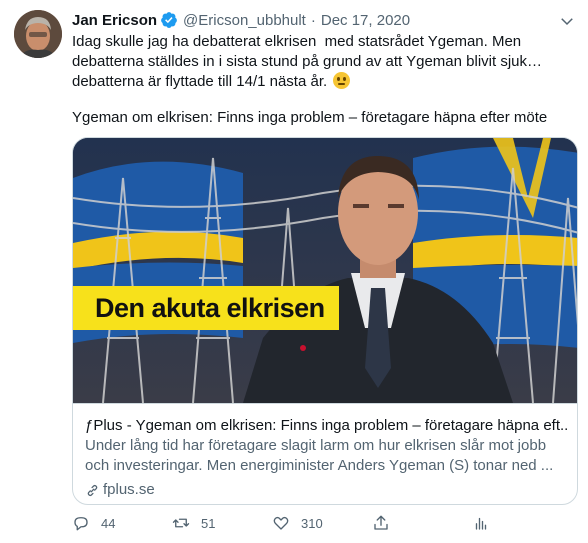 The height and width of the screenshot is (543, 588). What do you see at coordinates (208, 523) in the screenshot?
I see `retweet-count: 51` at bounding box center [208, 523].